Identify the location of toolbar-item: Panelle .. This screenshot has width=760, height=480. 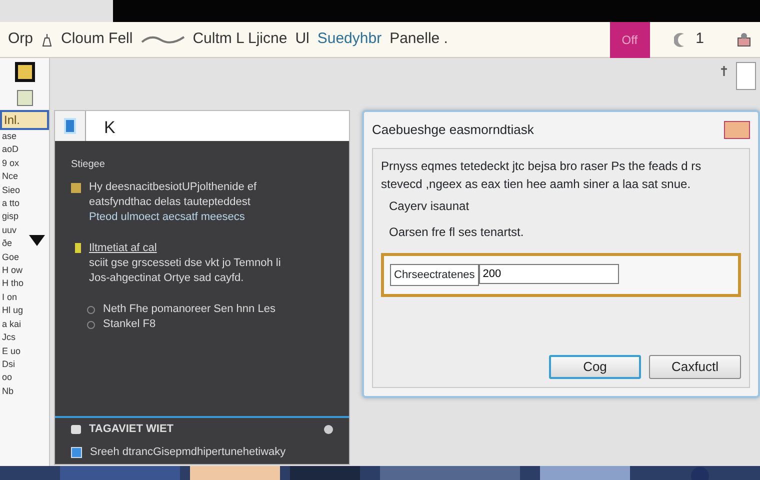
(419, 39).